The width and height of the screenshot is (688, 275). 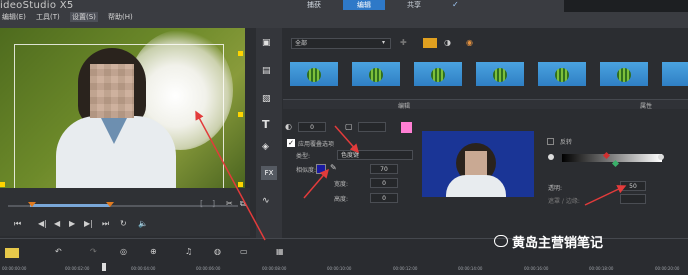 What do you see at coordinates (501, 241) in the screenshot?
I see `wechat-icon` at bounding box center [501, 241].